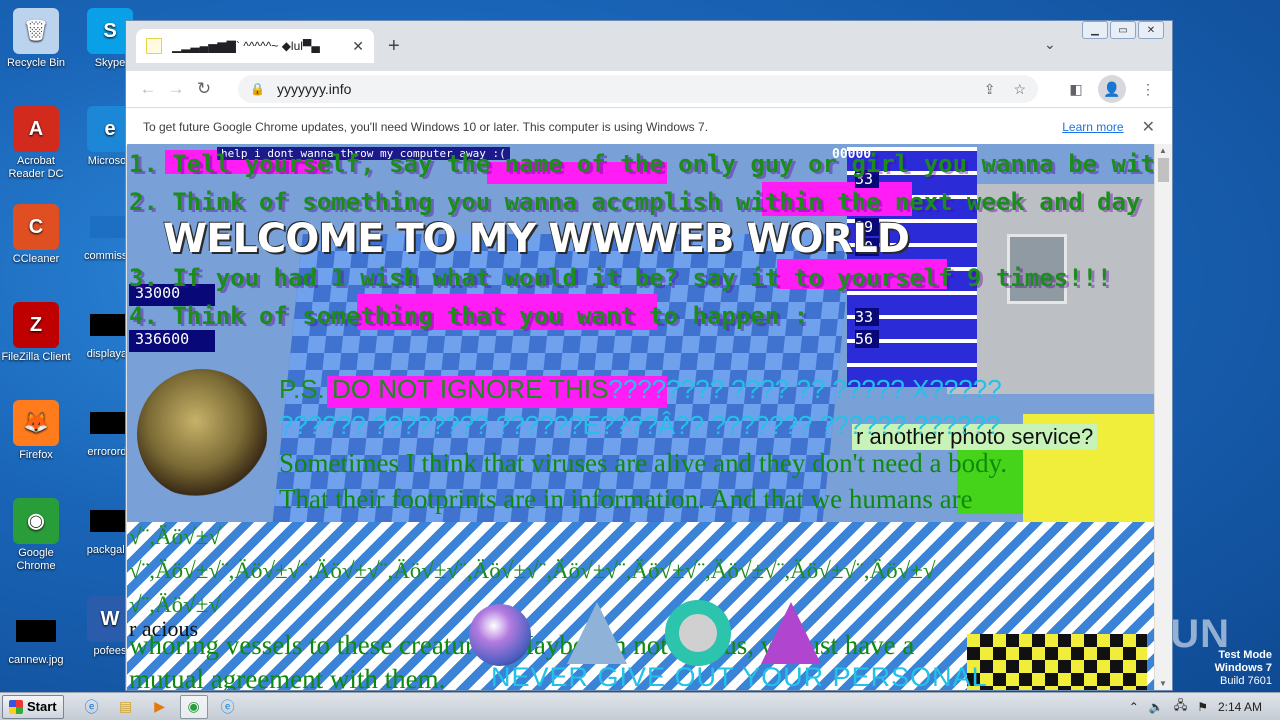 The image size is (1280, 720). I want to click on acrobat-icon: A, so click(36, 129).